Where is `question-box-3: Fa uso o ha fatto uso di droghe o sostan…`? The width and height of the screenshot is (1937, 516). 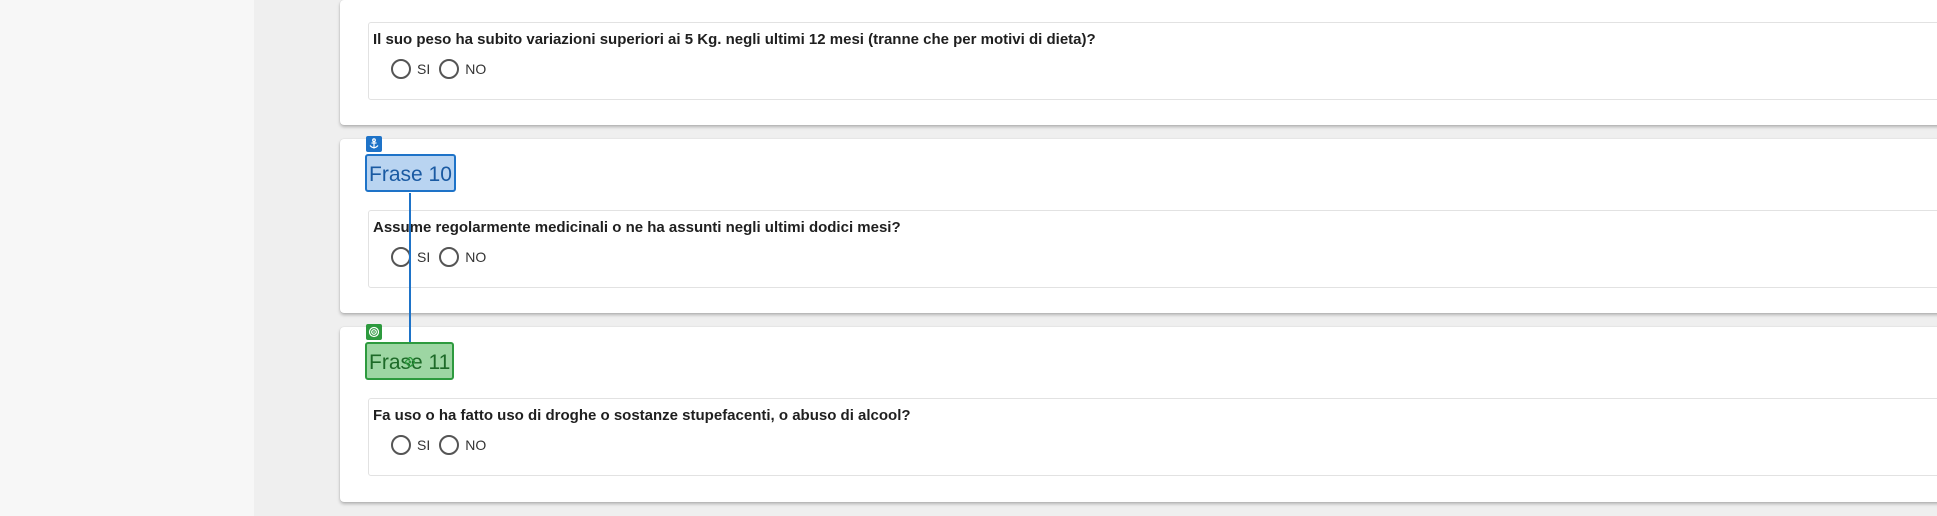 question-box-3: Fa uso o ha fatto uso di droghe o sostan… is located at coordinates (1152, 437).